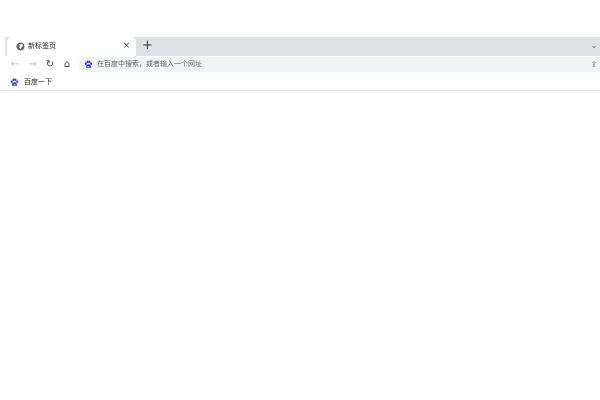  I want to click on bookmark-baidu: du 百度一下, so click(31, 82).